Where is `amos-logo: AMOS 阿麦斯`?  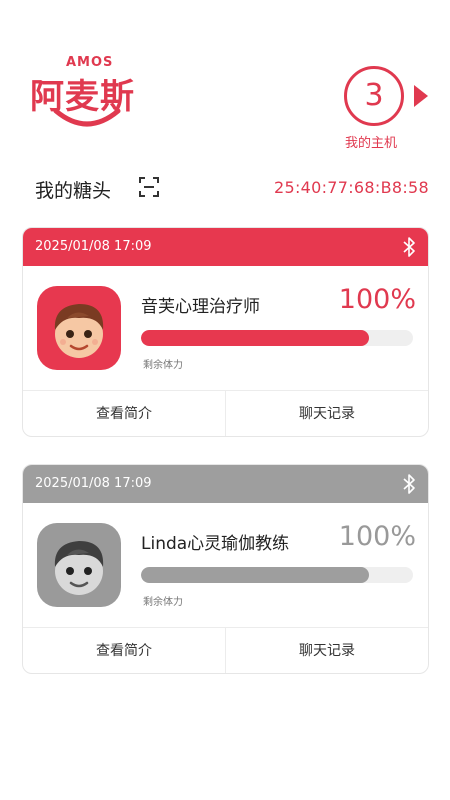 amos-logo: AMOS 阿麦斯 is located at coordinates (87, 95).